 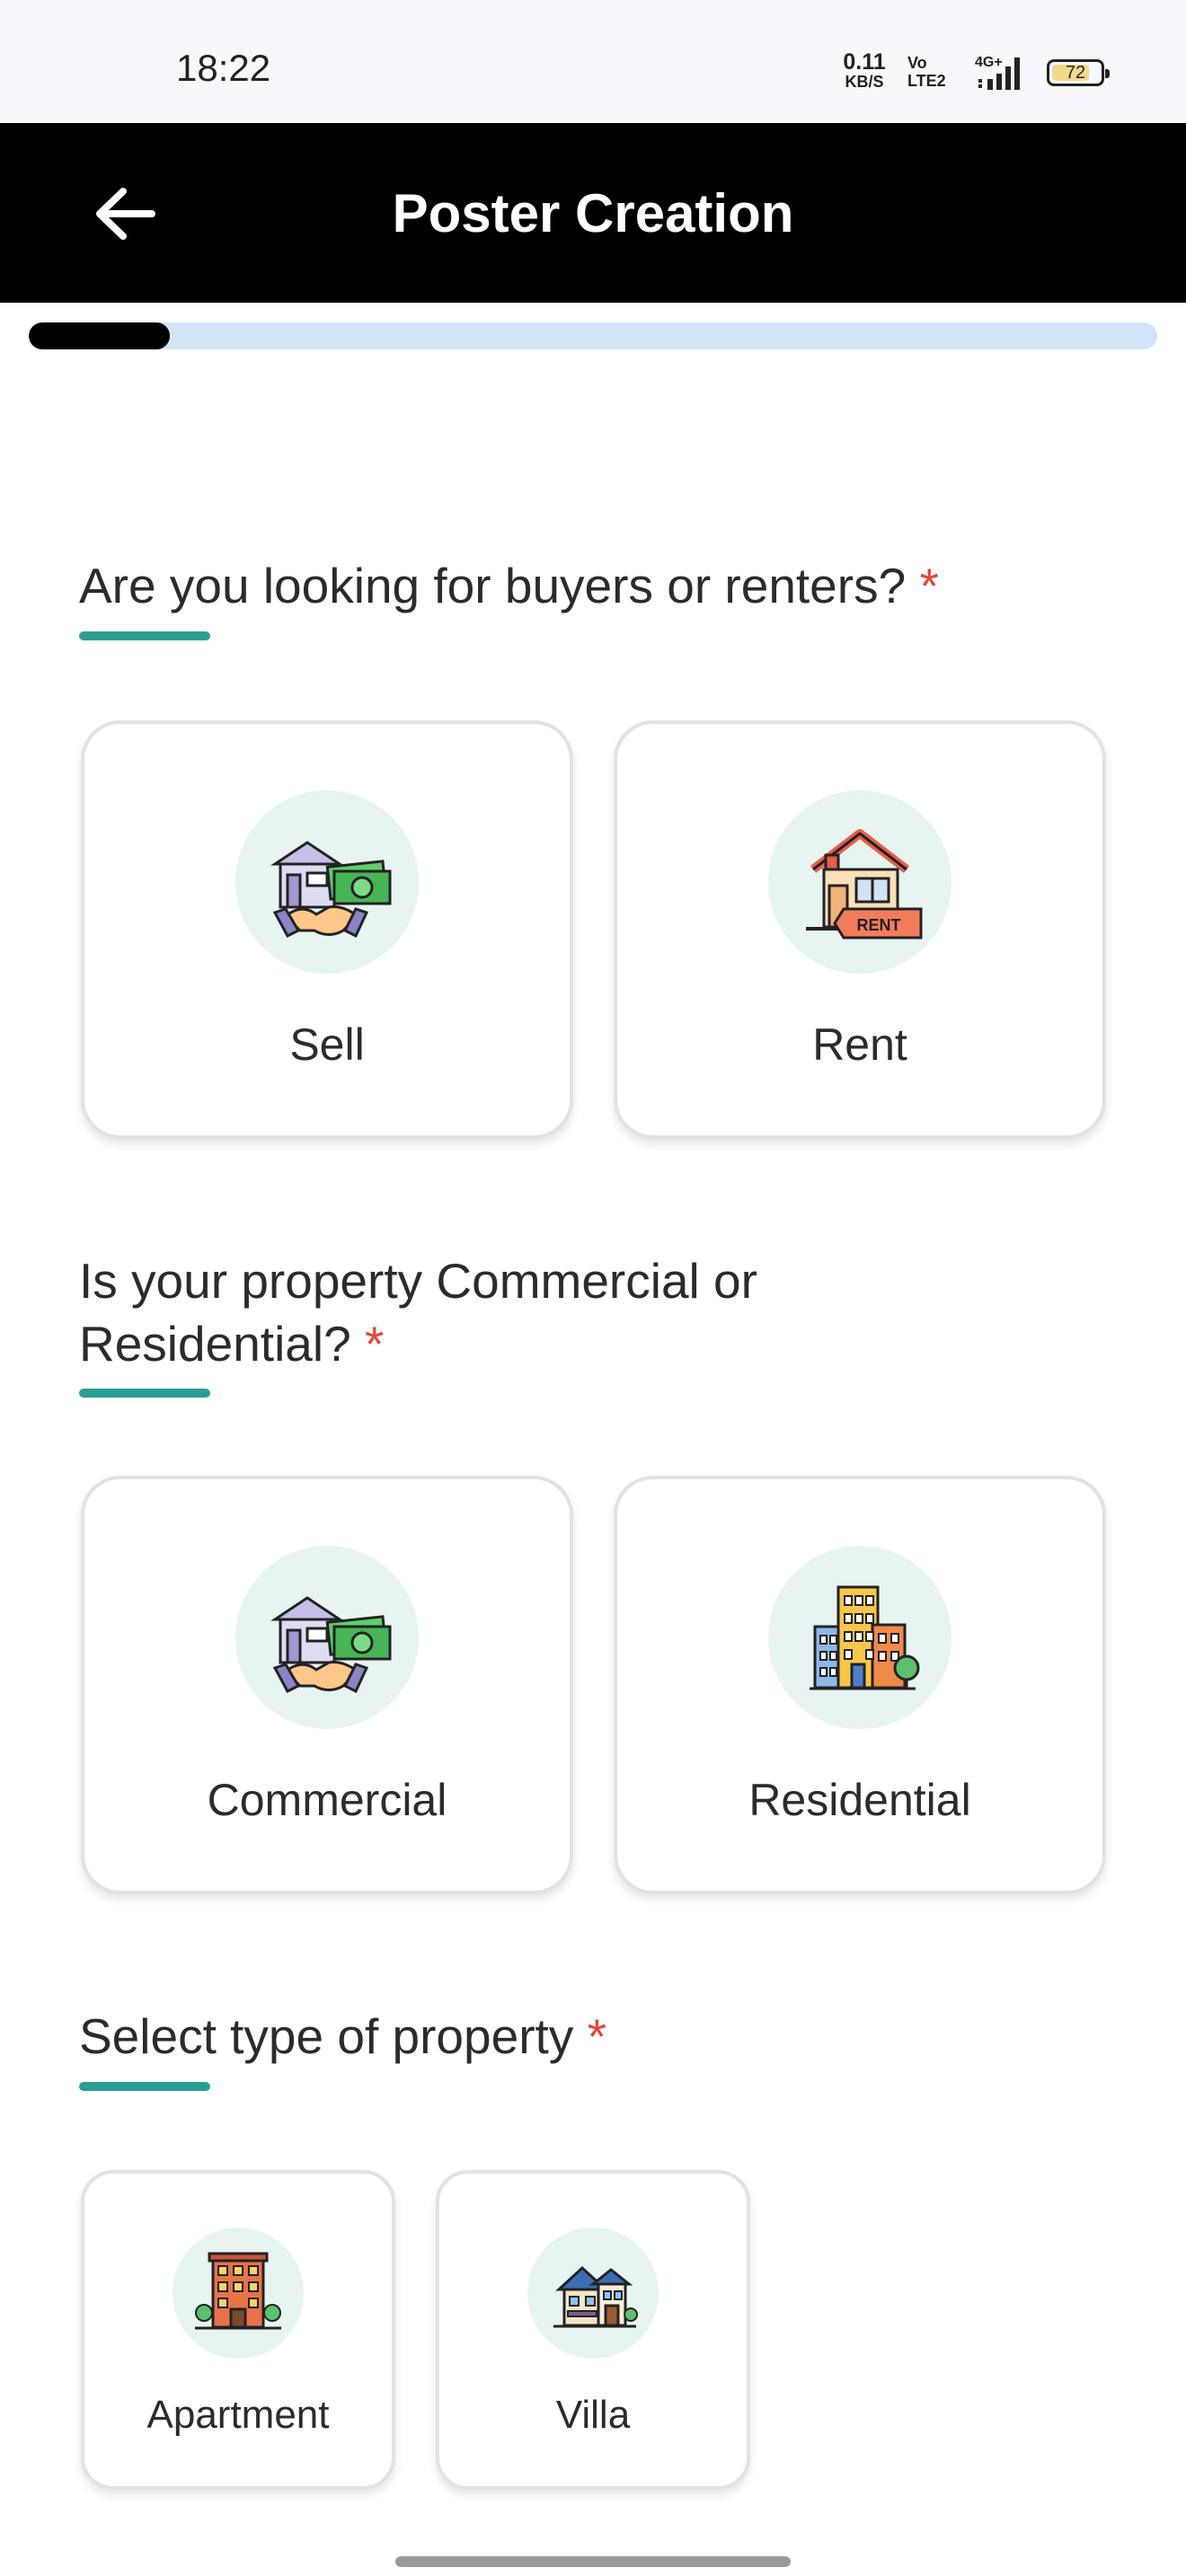 I want to click on city-buildings-icon, so click(x=865, y=1637).